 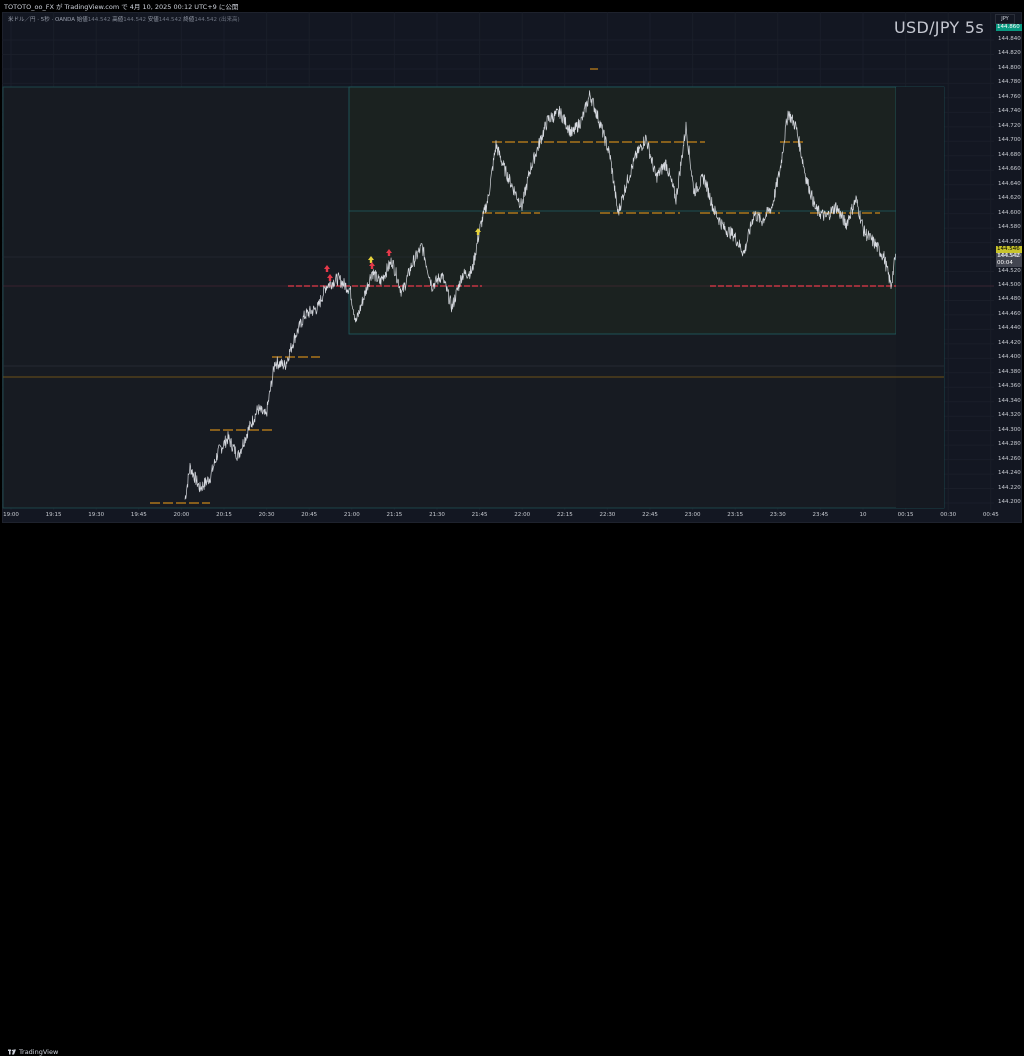 What do you see at coordinates (1009, 140) in the screenshot?
I see `price-tick-label: 144.700` at bounding box center [1009, 140].